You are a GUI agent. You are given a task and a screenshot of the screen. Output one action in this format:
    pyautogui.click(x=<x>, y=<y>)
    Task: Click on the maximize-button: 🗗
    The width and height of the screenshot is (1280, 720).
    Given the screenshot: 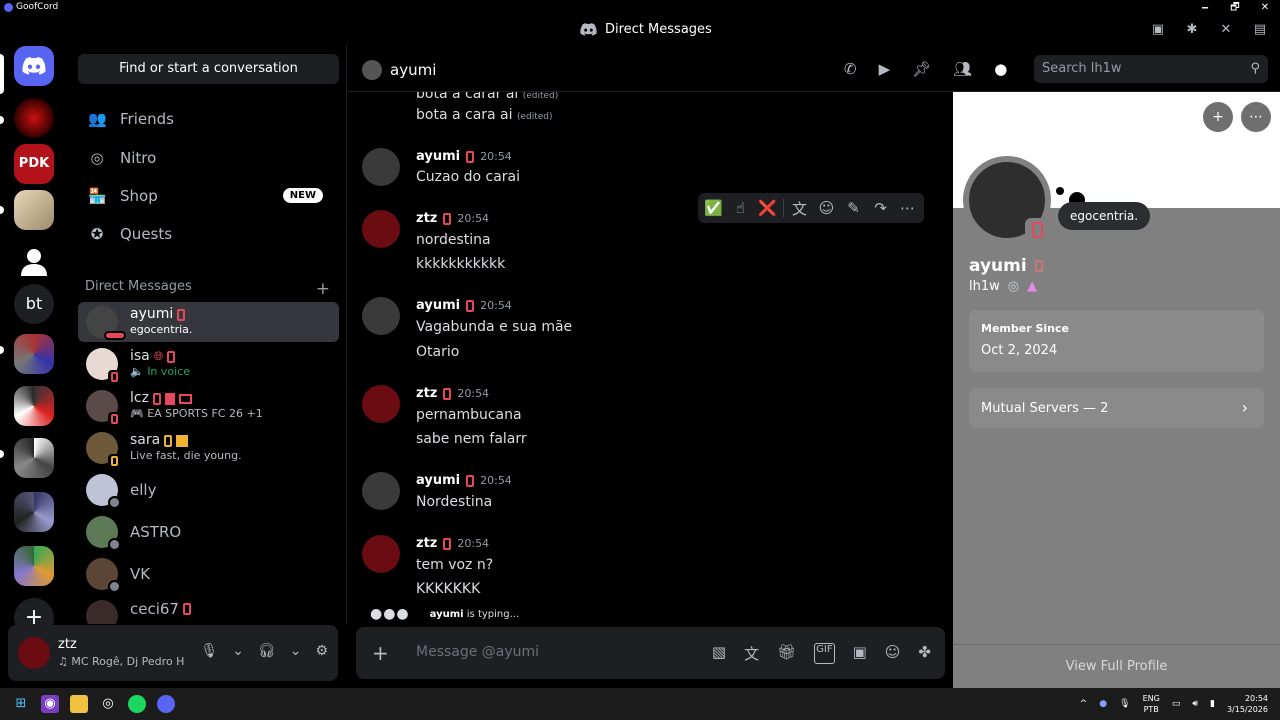 What is the action you would take?
    pyautogui.click(x=1235, y=7)
    